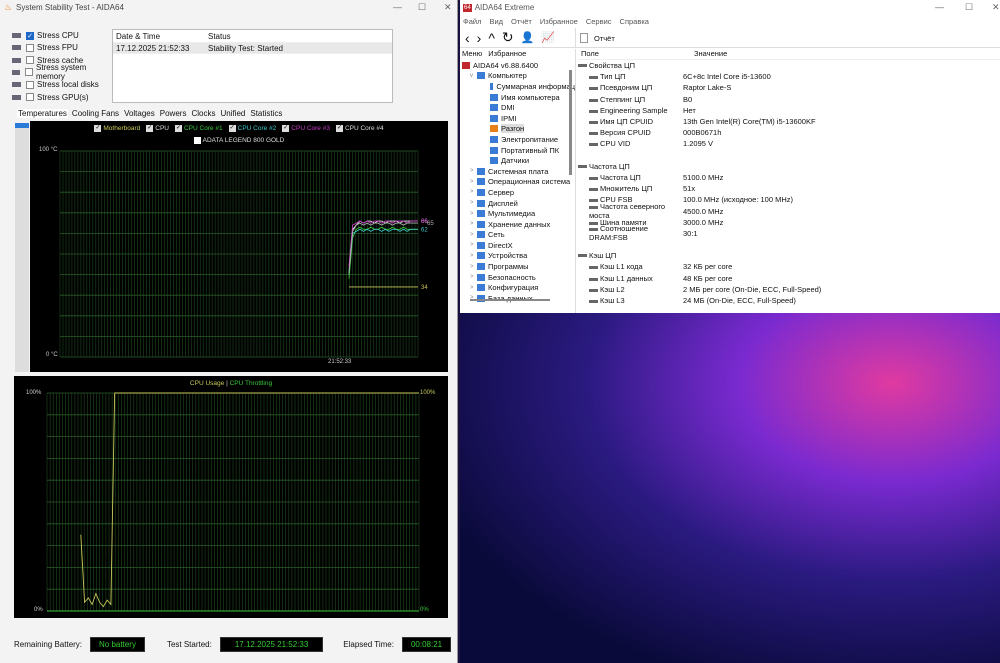 Image resolution: width=1000 pixels, height=663 pixels. I want to click on tab-cooling-fans: Cooling Fans, so click(95, 113).